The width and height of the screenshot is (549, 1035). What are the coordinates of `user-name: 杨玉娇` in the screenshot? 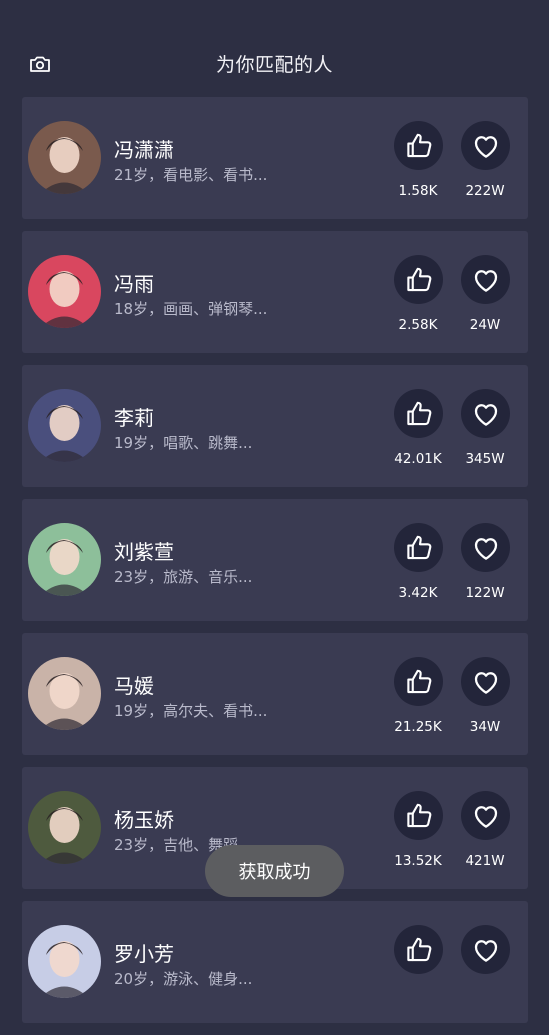 It's located at (144, 820).